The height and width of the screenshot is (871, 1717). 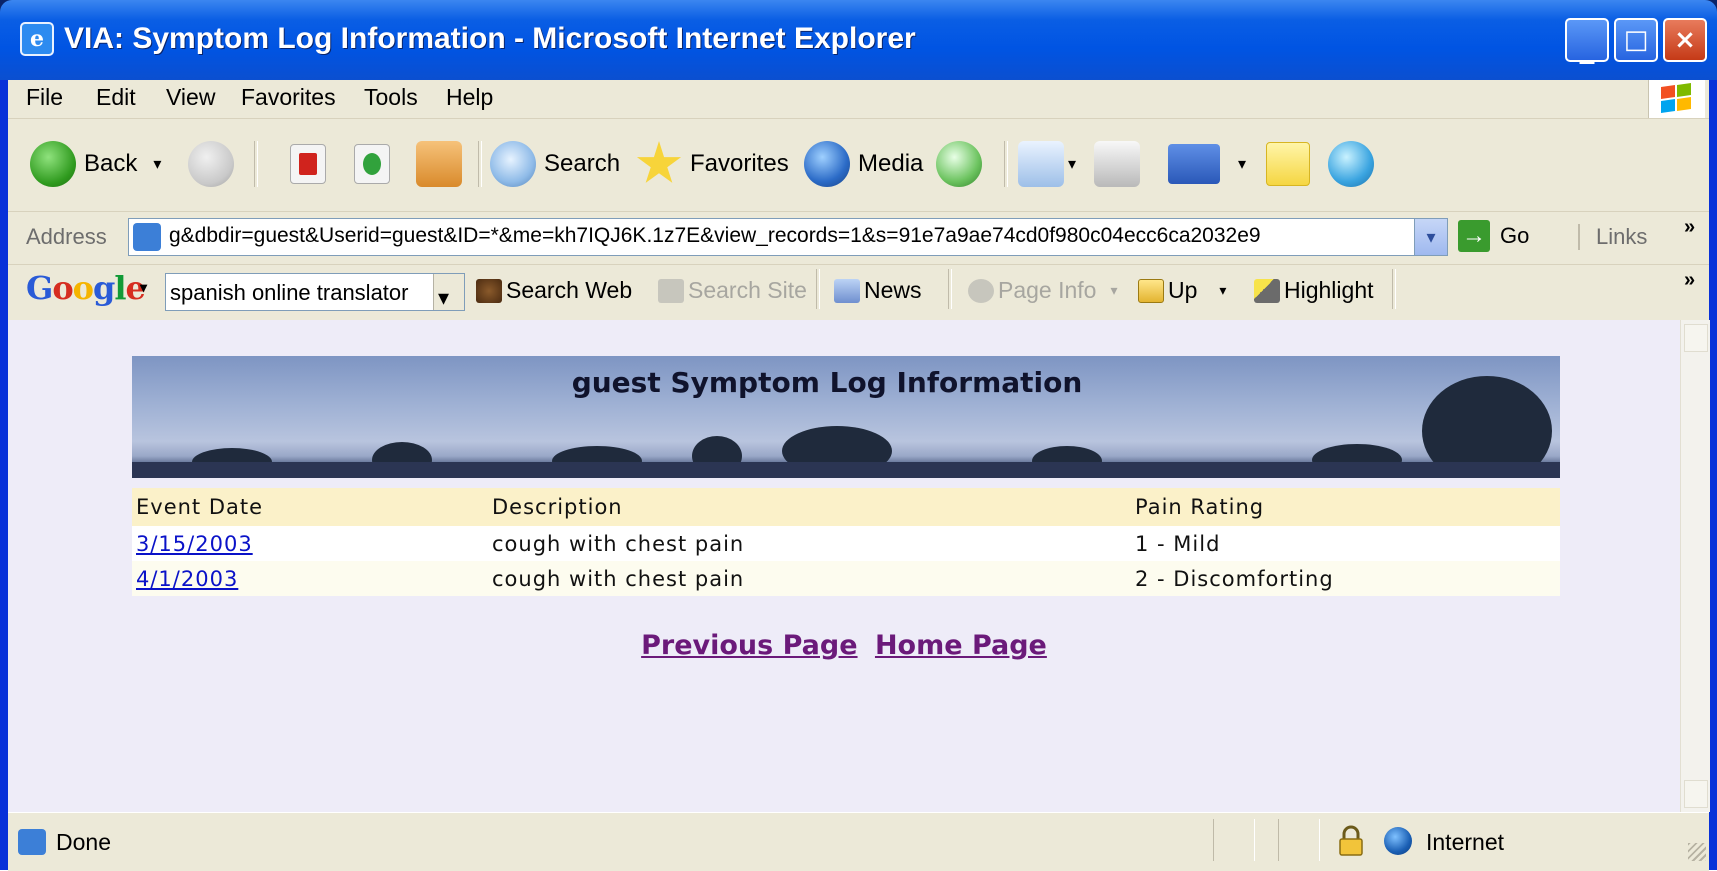 What do you see at coordinates (827, 382) in the screenshot?
I see `page-title: guest Symptom Log Information` at bounding box center [827, 382].